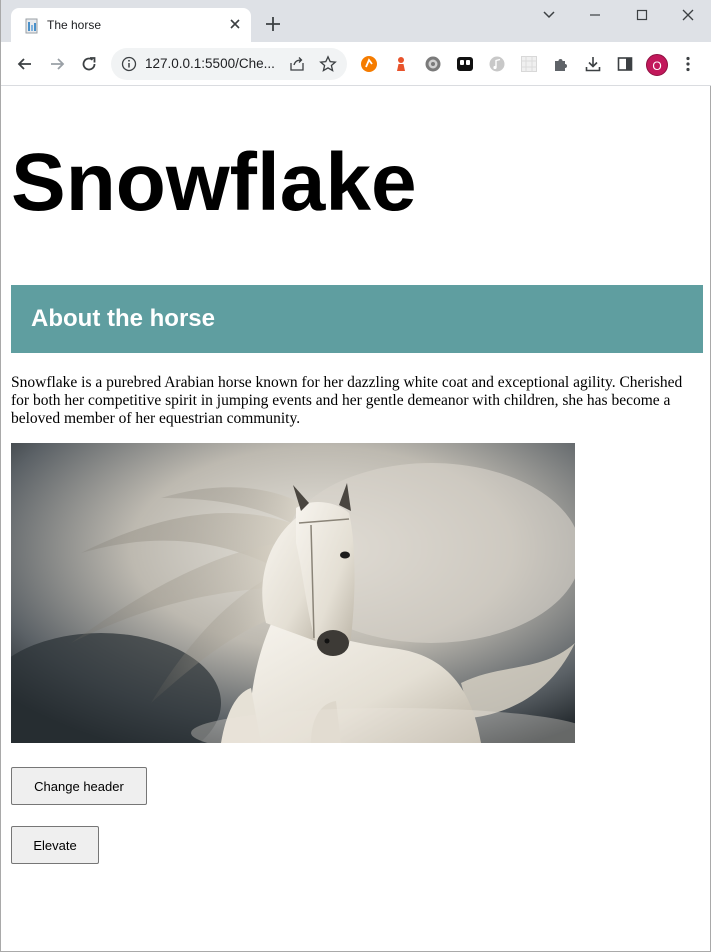  What do you see at coordinates (497, 64) in the screenshot?
I see `music-extension-icon` at bounding box center [497, 64].